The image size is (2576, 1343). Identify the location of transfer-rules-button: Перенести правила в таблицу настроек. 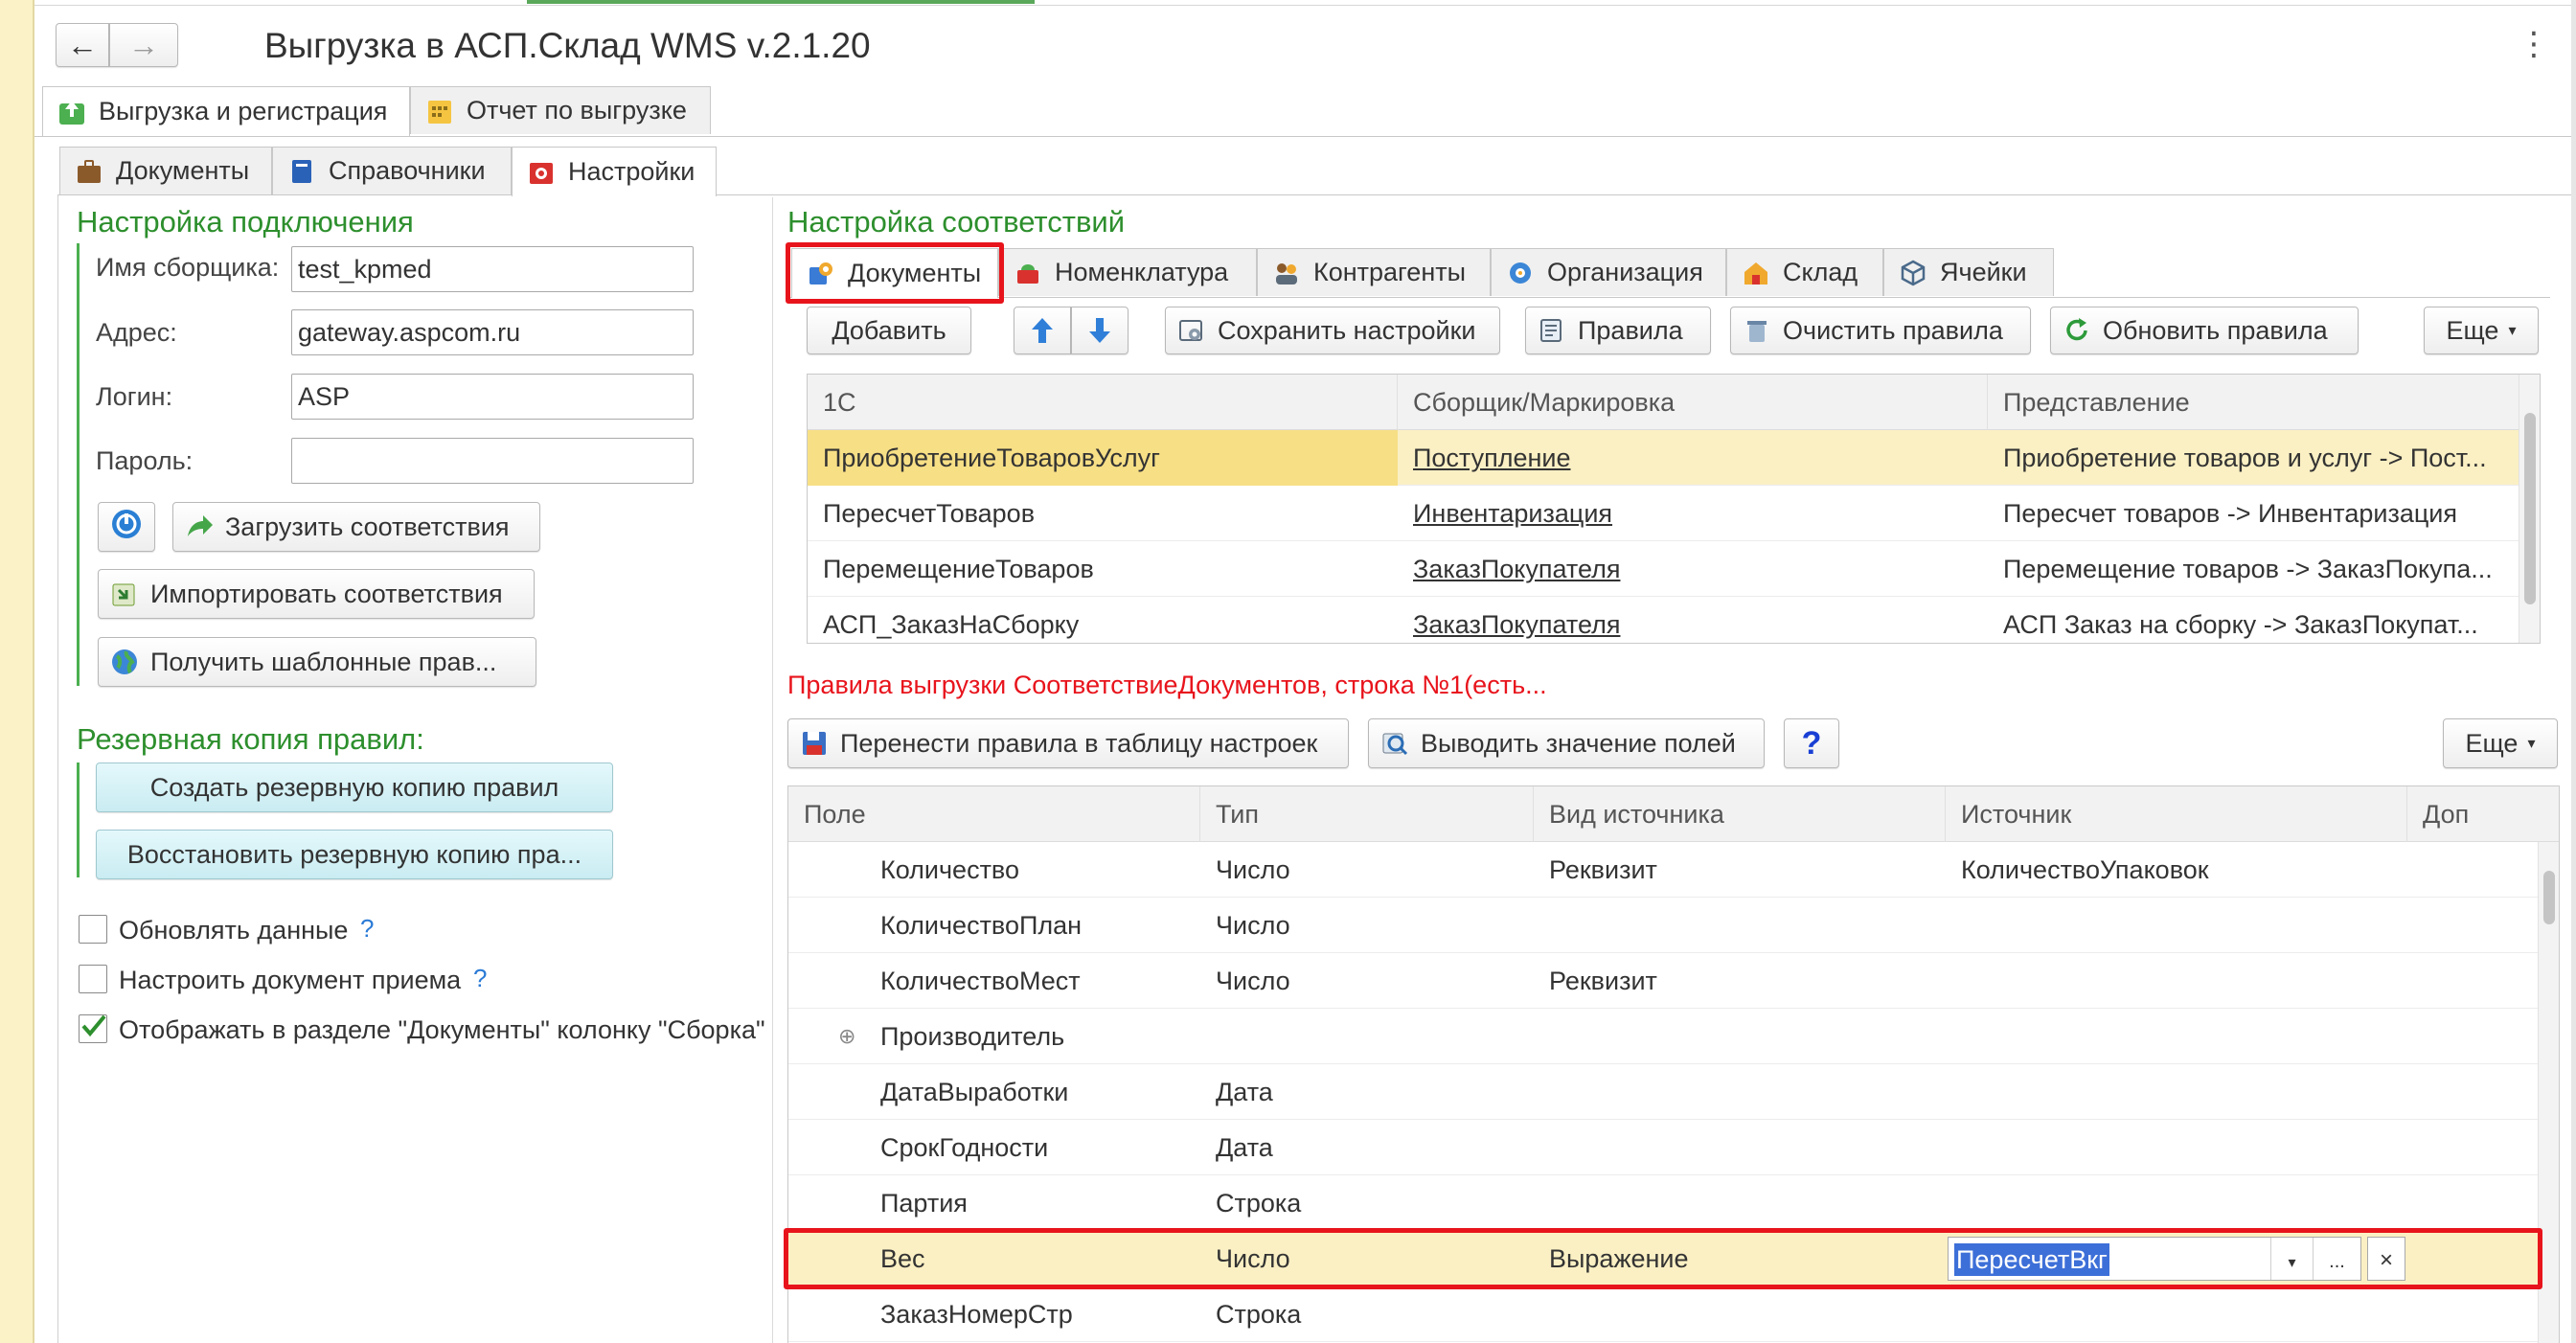
(1068, 743).